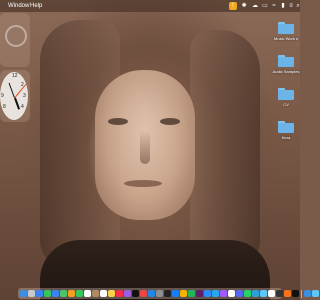  What do you see at coordinates (286, 137) in the screenshot?
I see `folder-label: Nora` at bounding box center [286, 137].